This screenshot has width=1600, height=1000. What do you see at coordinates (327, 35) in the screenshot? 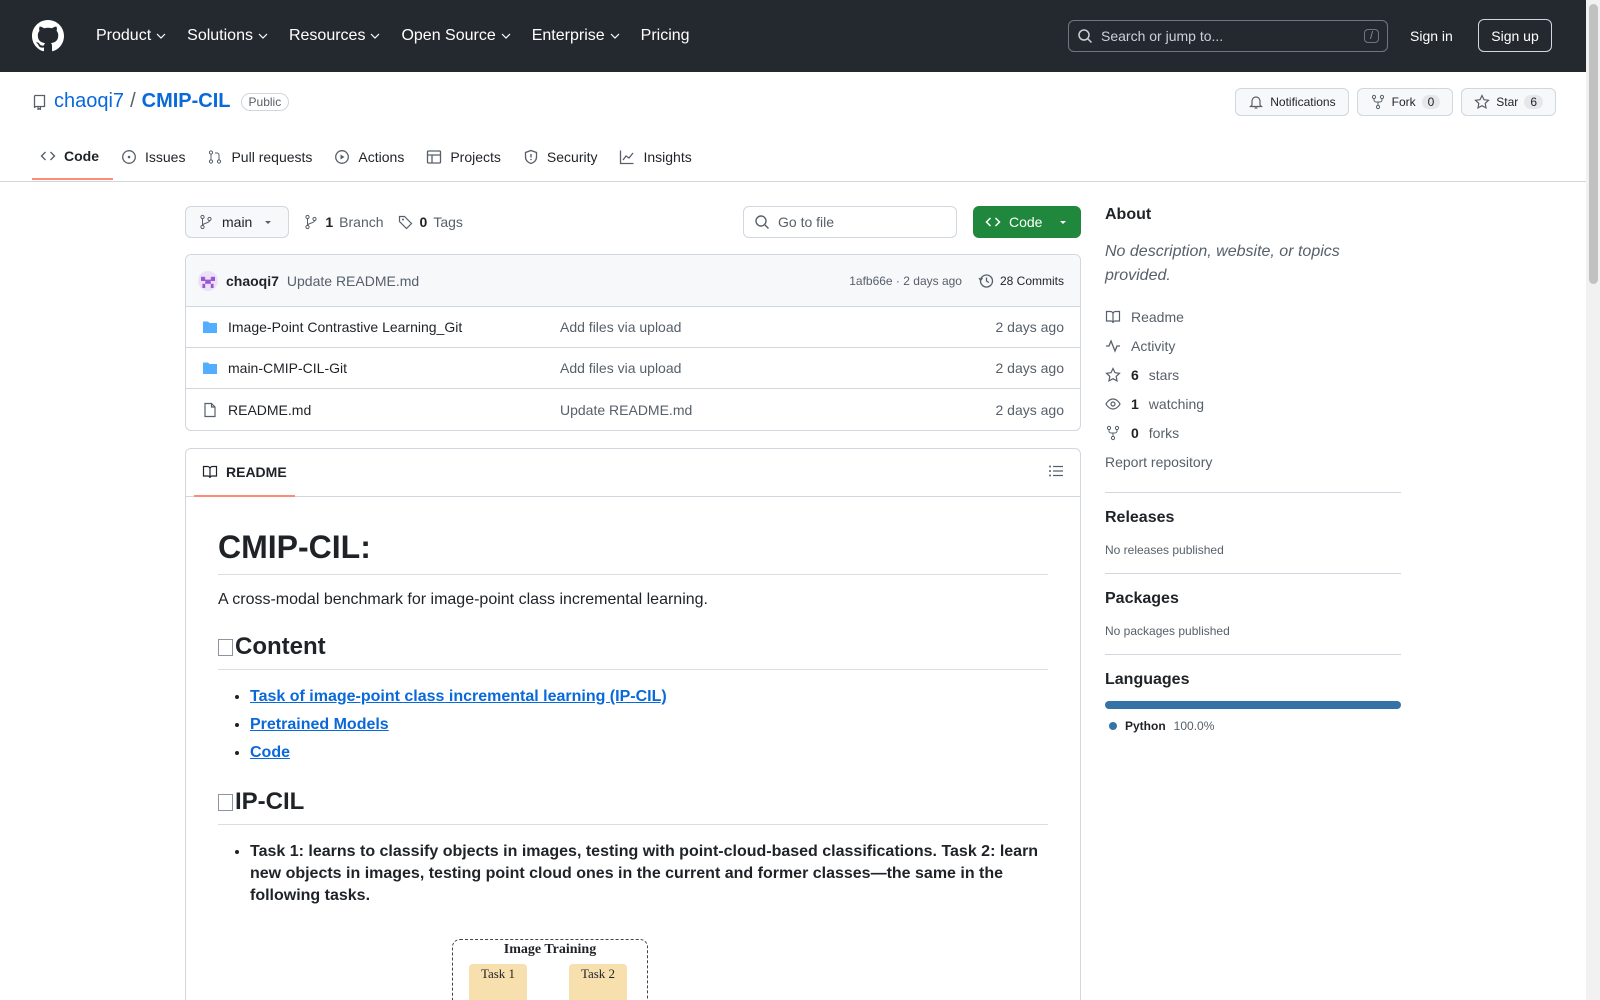
I see `nav-resources-label: Resources` at bounding box center [327, 35].